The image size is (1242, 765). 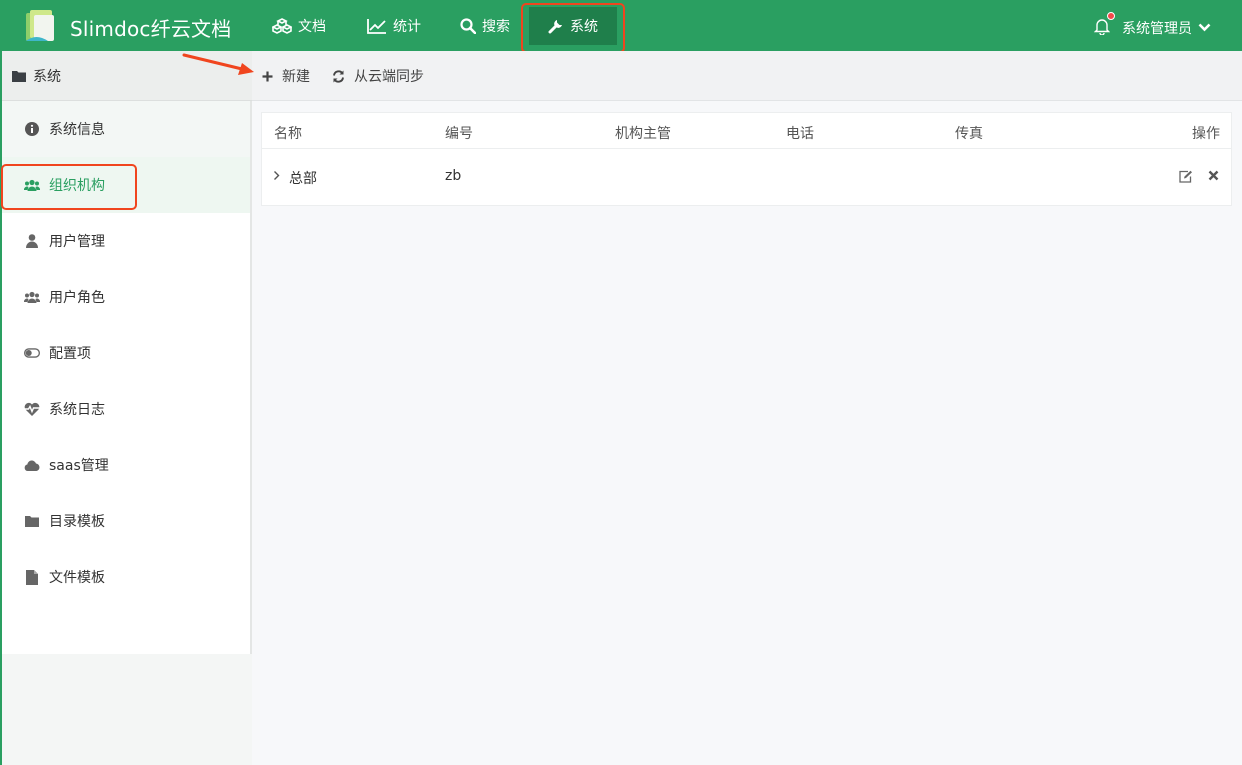 I want to click on sidebar-item-config: 配置项, so click(x=126, y=353).